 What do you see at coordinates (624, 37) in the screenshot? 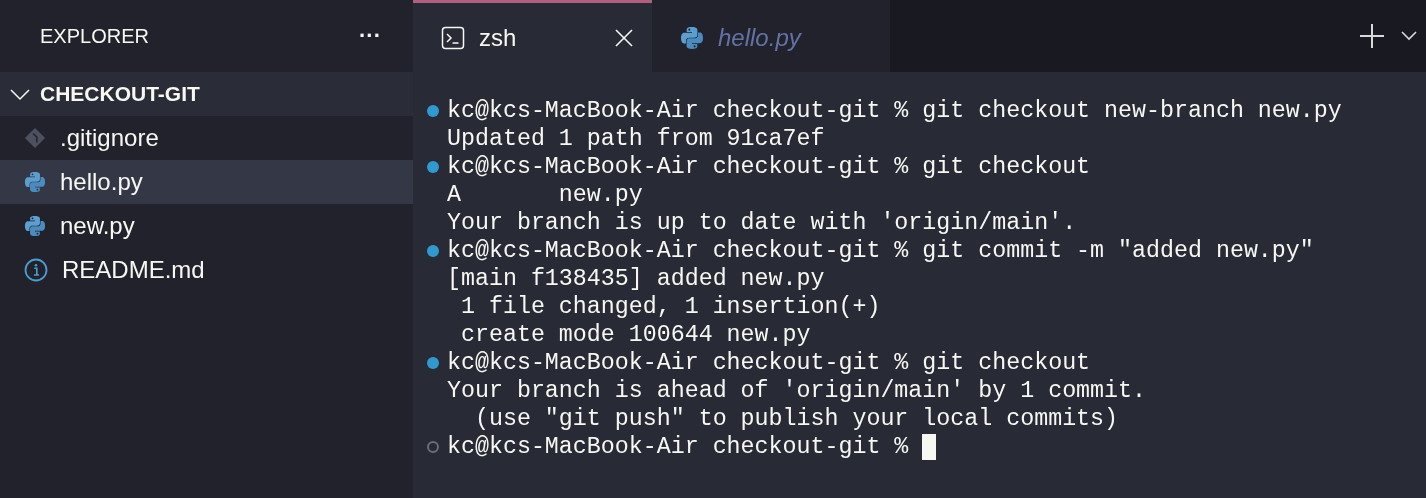
I see `close-icon` at bounding box center [624, 37].